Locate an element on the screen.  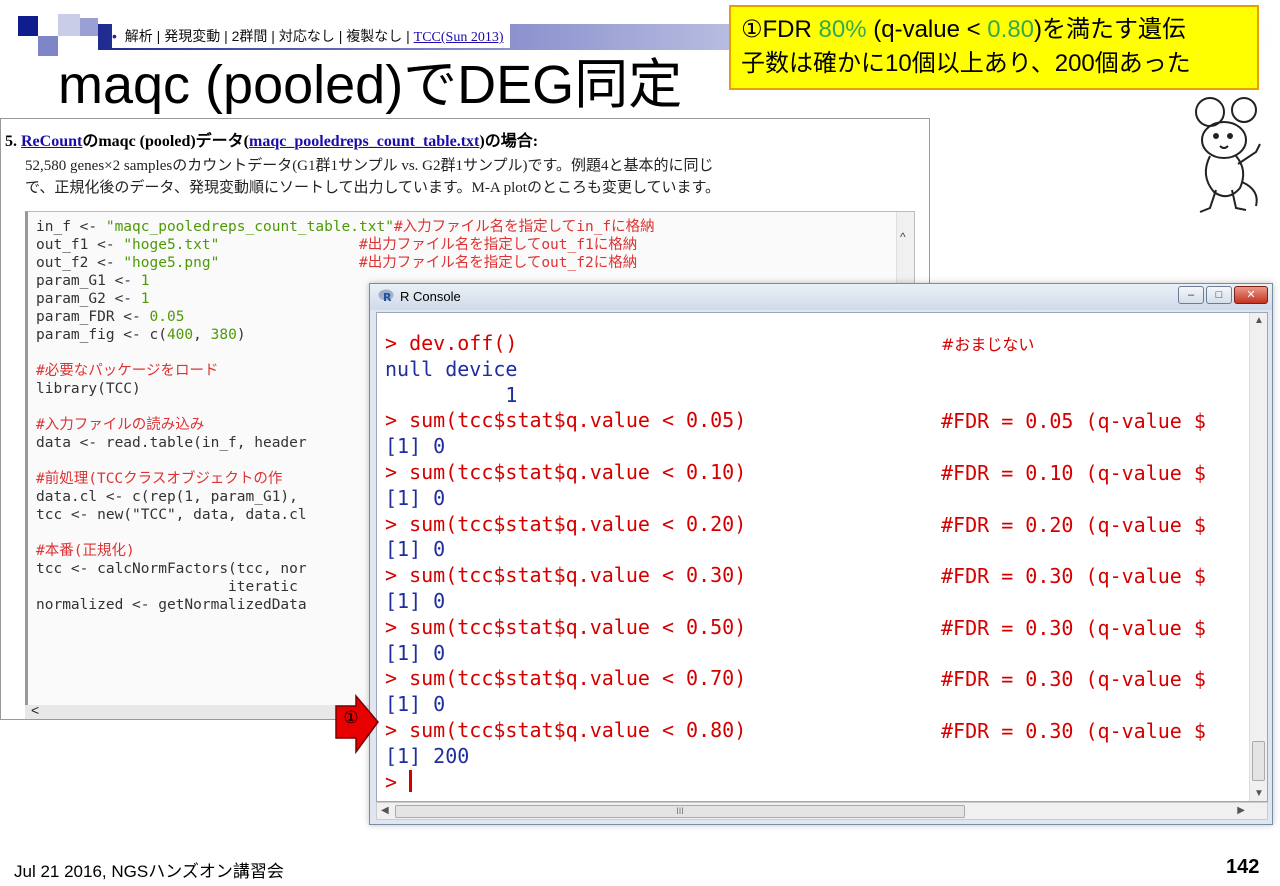
console-horizontal-scrollbar: ◀ III ▶ is located at coordinates (822, 811).